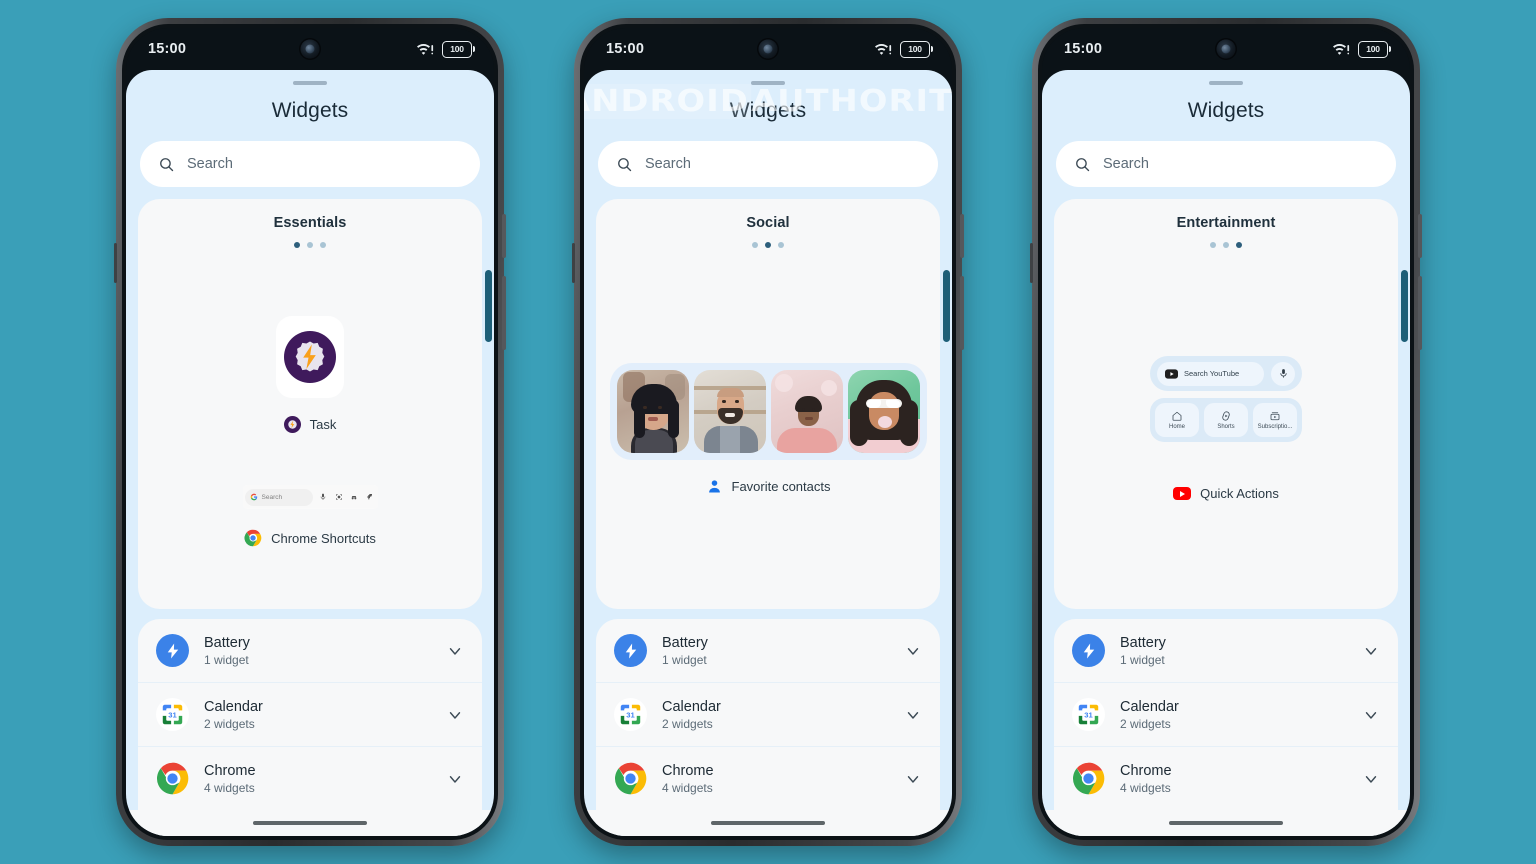 The width and height of the screenshot is (1536, 864). I want to click on contacts-widget-label-row: Favorite contacts, so click(768, 486).